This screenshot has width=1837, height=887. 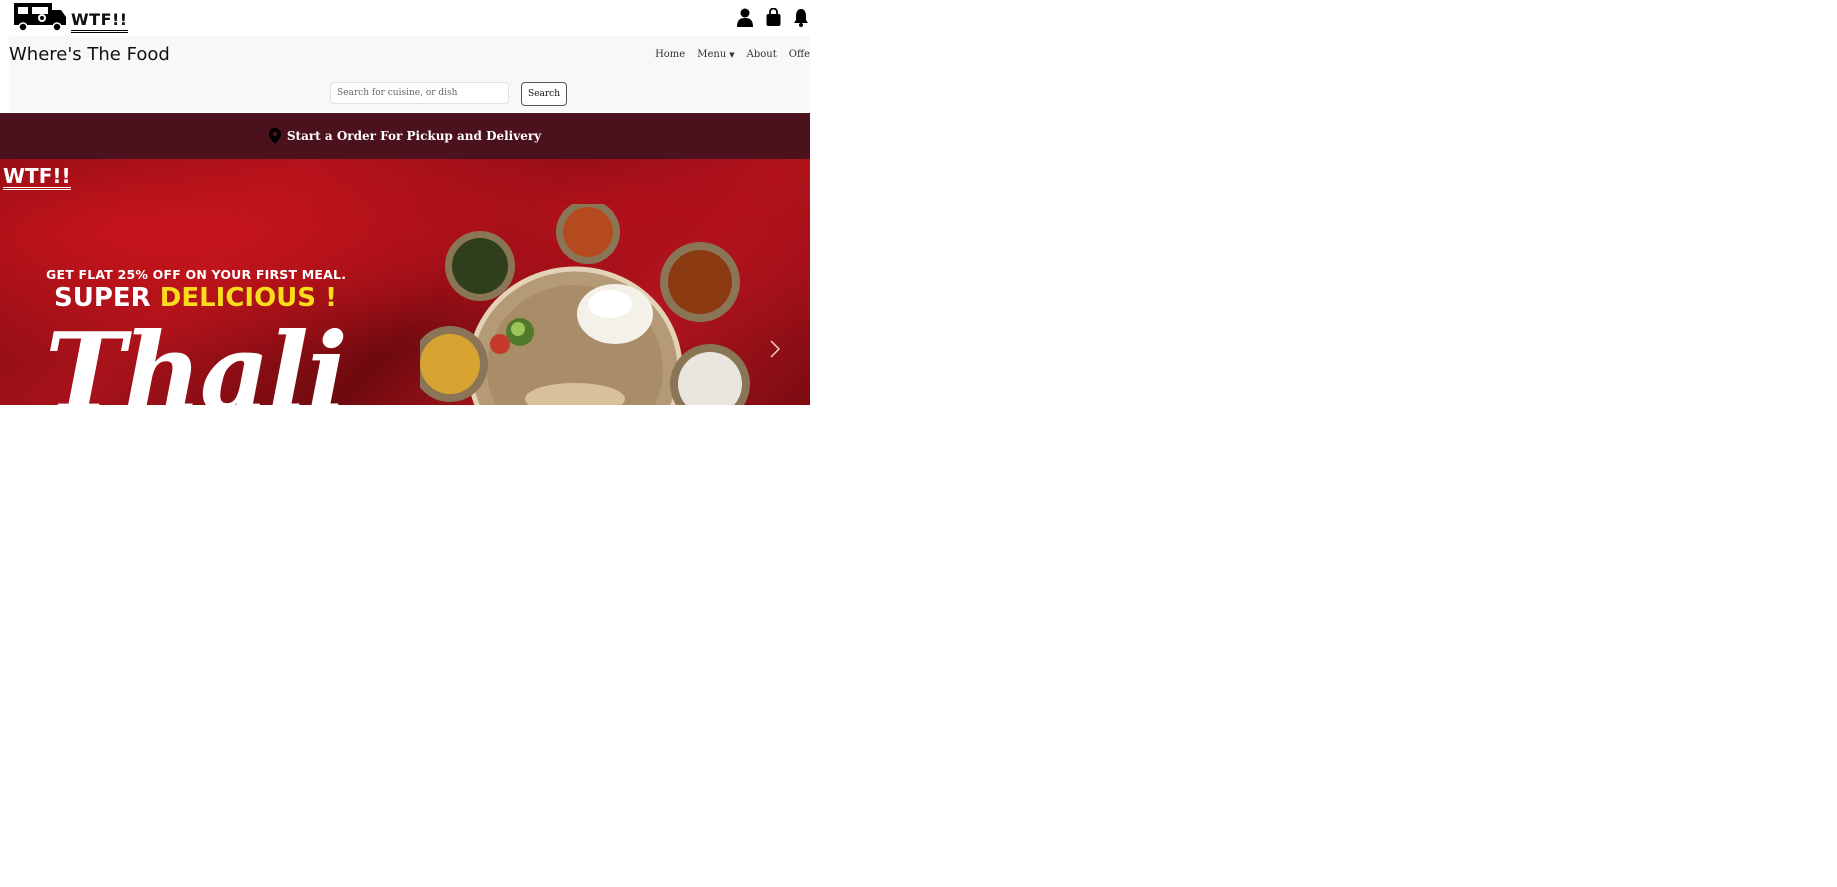 I want to click on hero-tagline: SUPER DELICIOUS !, so click(x=195, y=298).